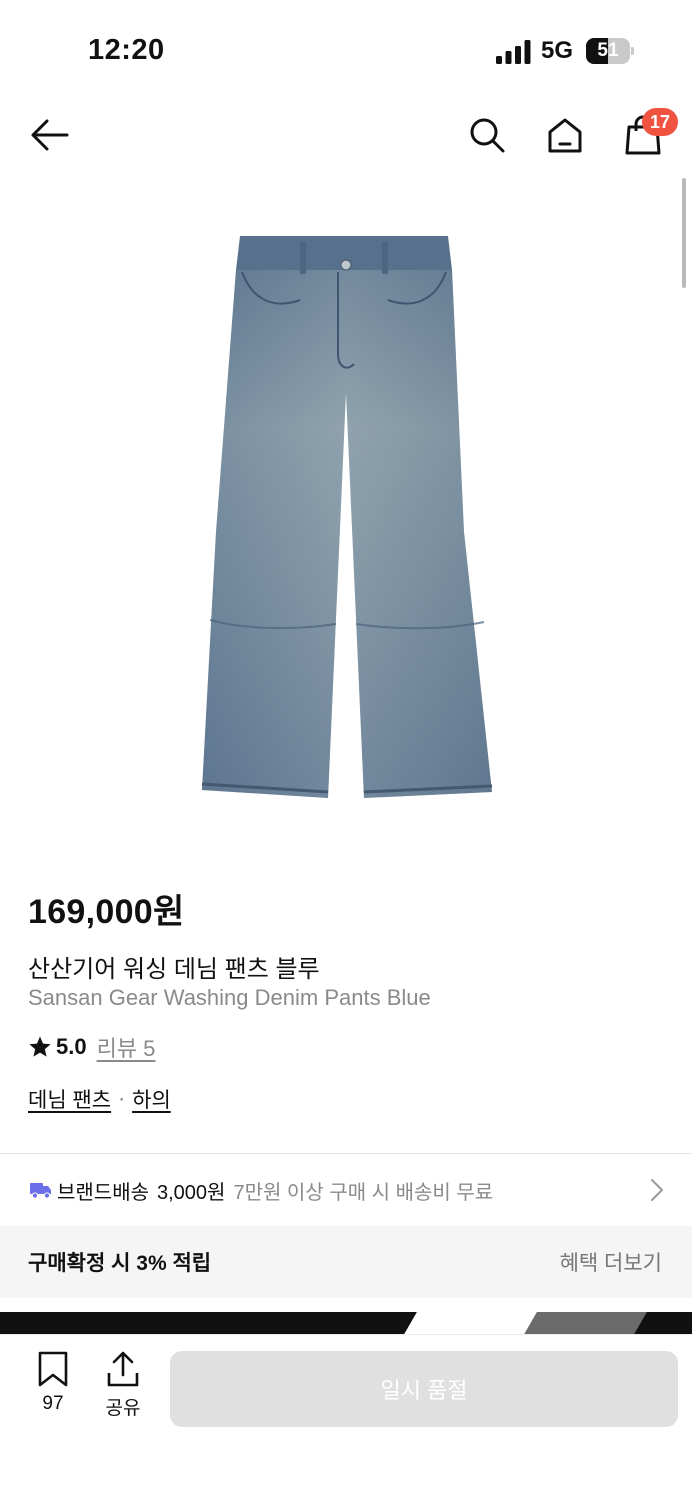 The height and width of the screenshot is (1500, 692). What do you see at coordinates (151, 1099) in the screenshot?
I see `category-link-bottoms: 하의` at bounding box center [151, 1099].